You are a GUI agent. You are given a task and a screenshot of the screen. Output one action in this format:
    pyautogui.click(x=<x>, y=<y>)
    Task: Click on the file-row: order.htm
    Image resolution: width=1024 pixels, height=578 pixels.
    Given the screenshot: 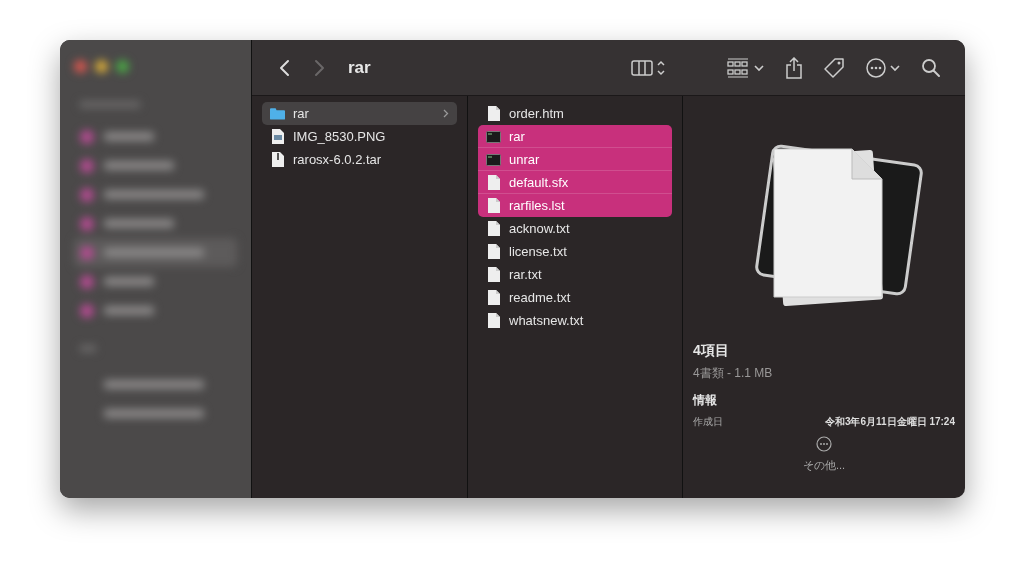 What is the action you would take?
    pyautogui.click(x=575, y=113)
    